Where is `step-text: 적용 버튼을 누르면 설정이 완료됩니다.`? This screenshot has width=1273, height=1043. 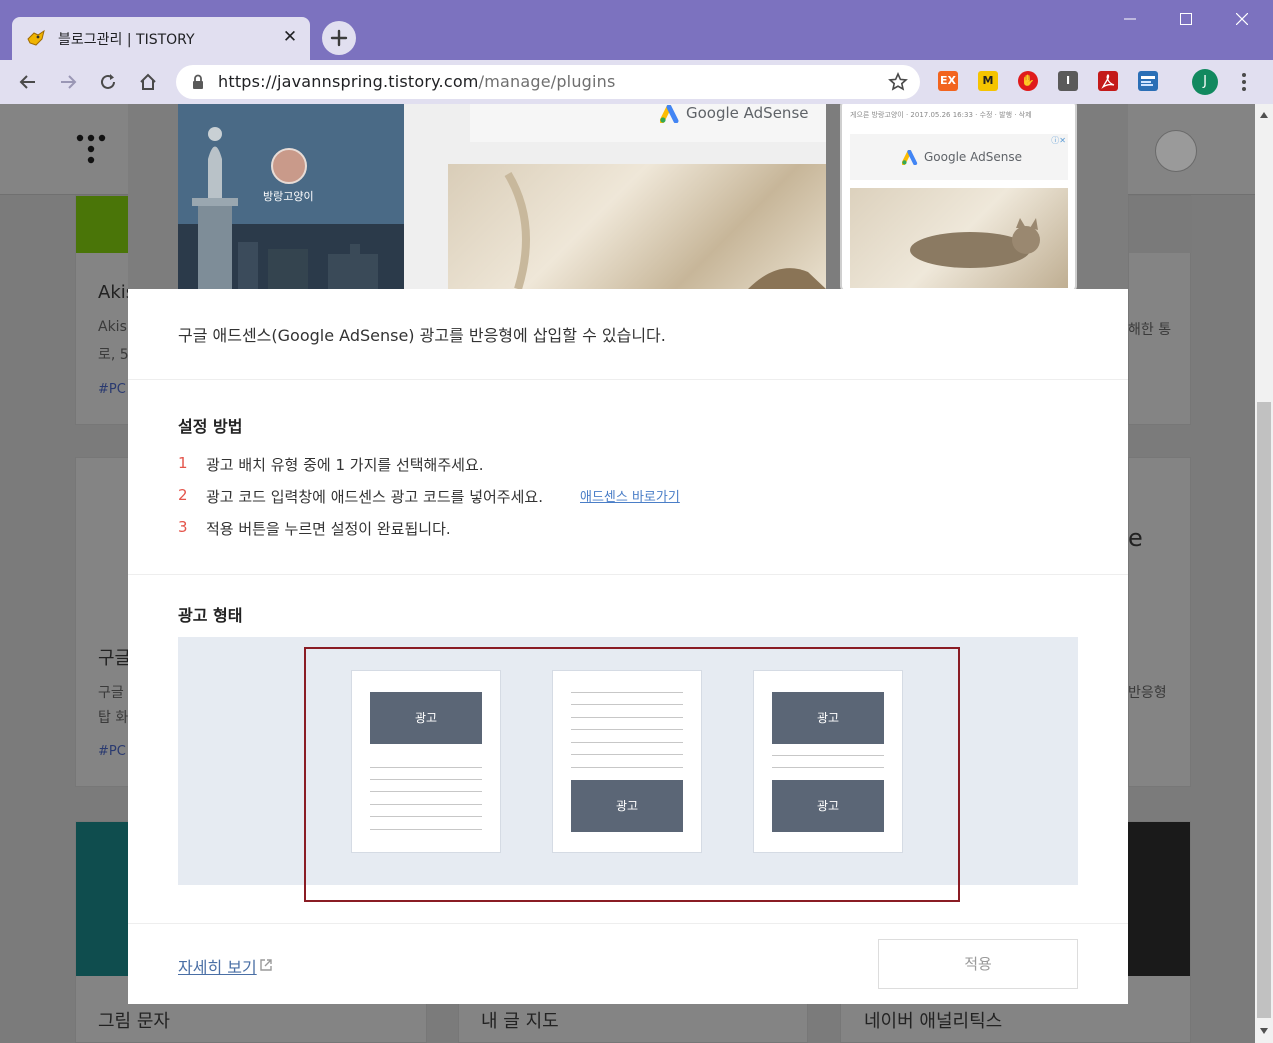 step-text: 적용 버튼을 누르면 설정이 완료됩니다. is located at coordinates (328, 529).